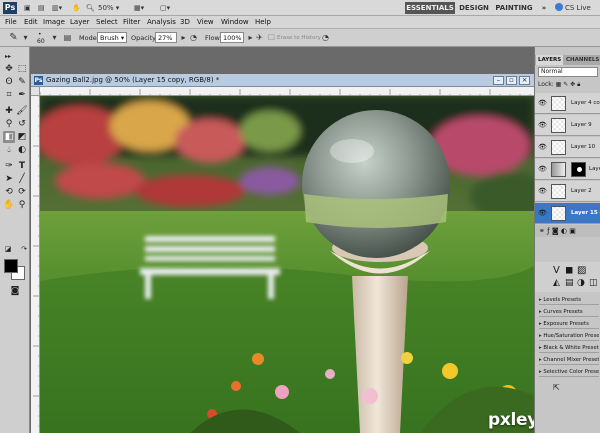  I want to click on menu-image: Image, so click(54, 22).